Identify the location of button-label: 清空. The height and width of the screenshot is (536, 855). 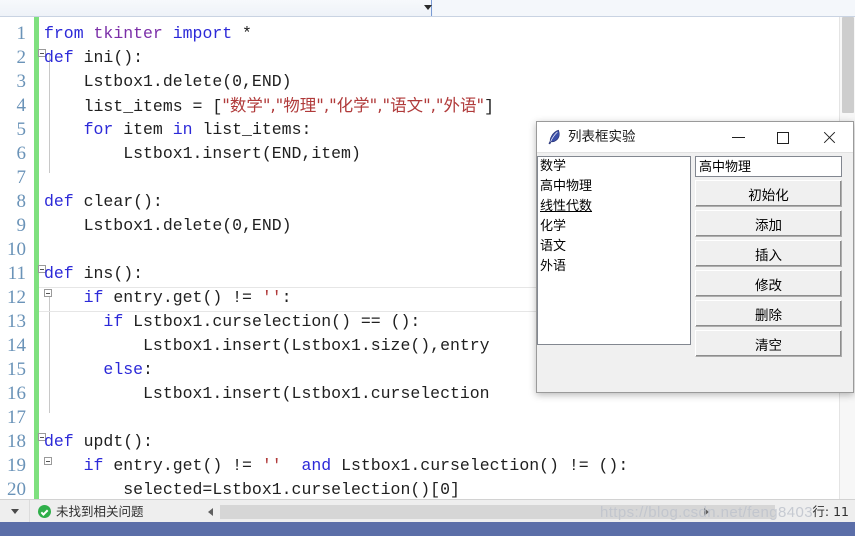
(768, 345).